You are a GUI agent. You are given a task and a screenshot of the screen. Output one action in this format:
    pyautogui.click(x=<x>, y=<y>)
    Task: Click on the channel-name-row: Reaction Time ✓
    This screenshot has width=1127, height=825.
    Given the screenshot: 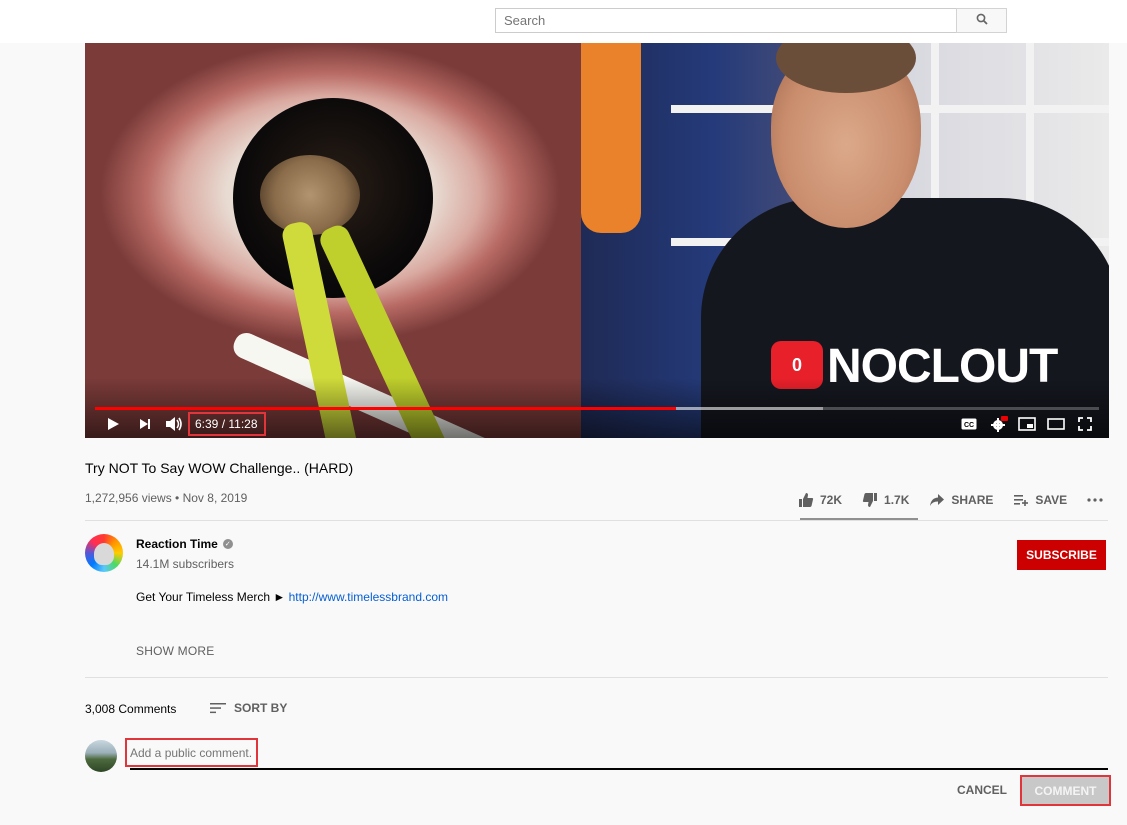 What is the action you would take?
    pyautogui.click(x=184, y=544)
    